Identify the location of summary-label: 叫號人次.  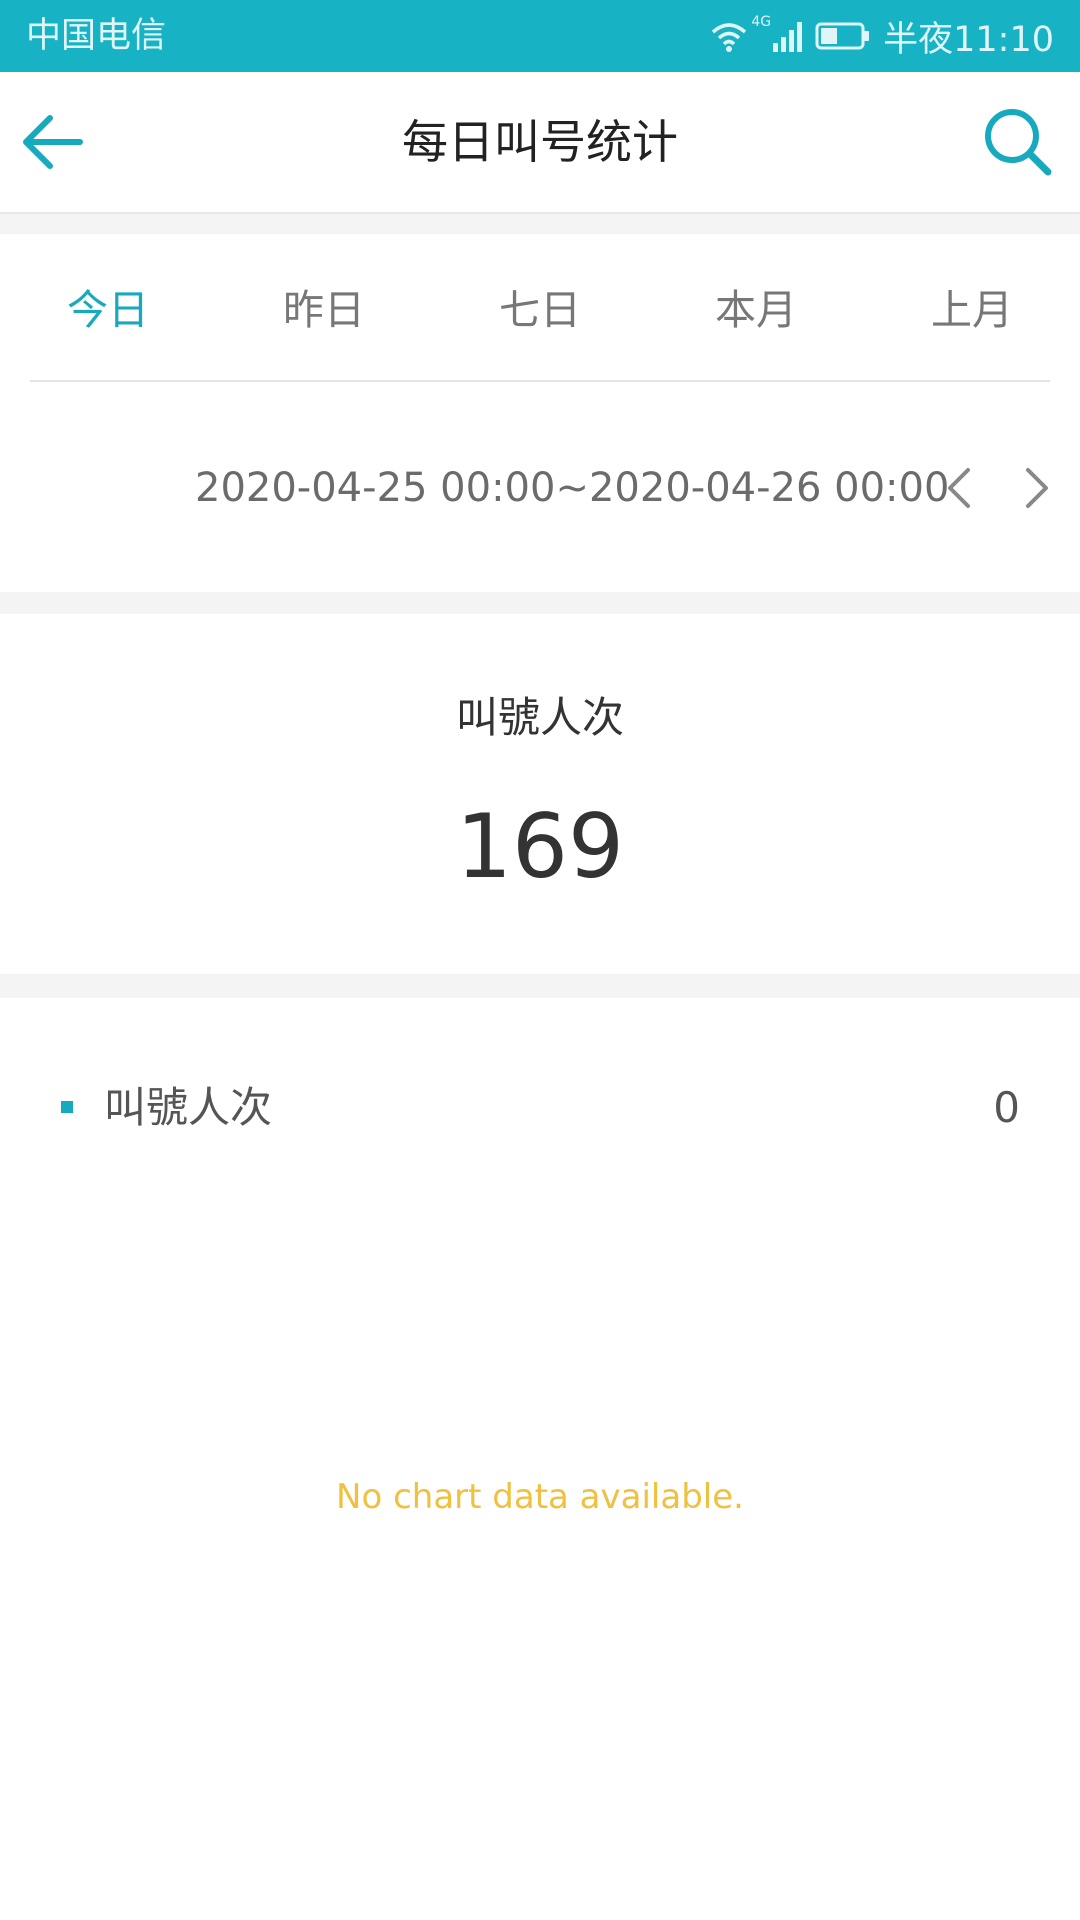
(539, 717).